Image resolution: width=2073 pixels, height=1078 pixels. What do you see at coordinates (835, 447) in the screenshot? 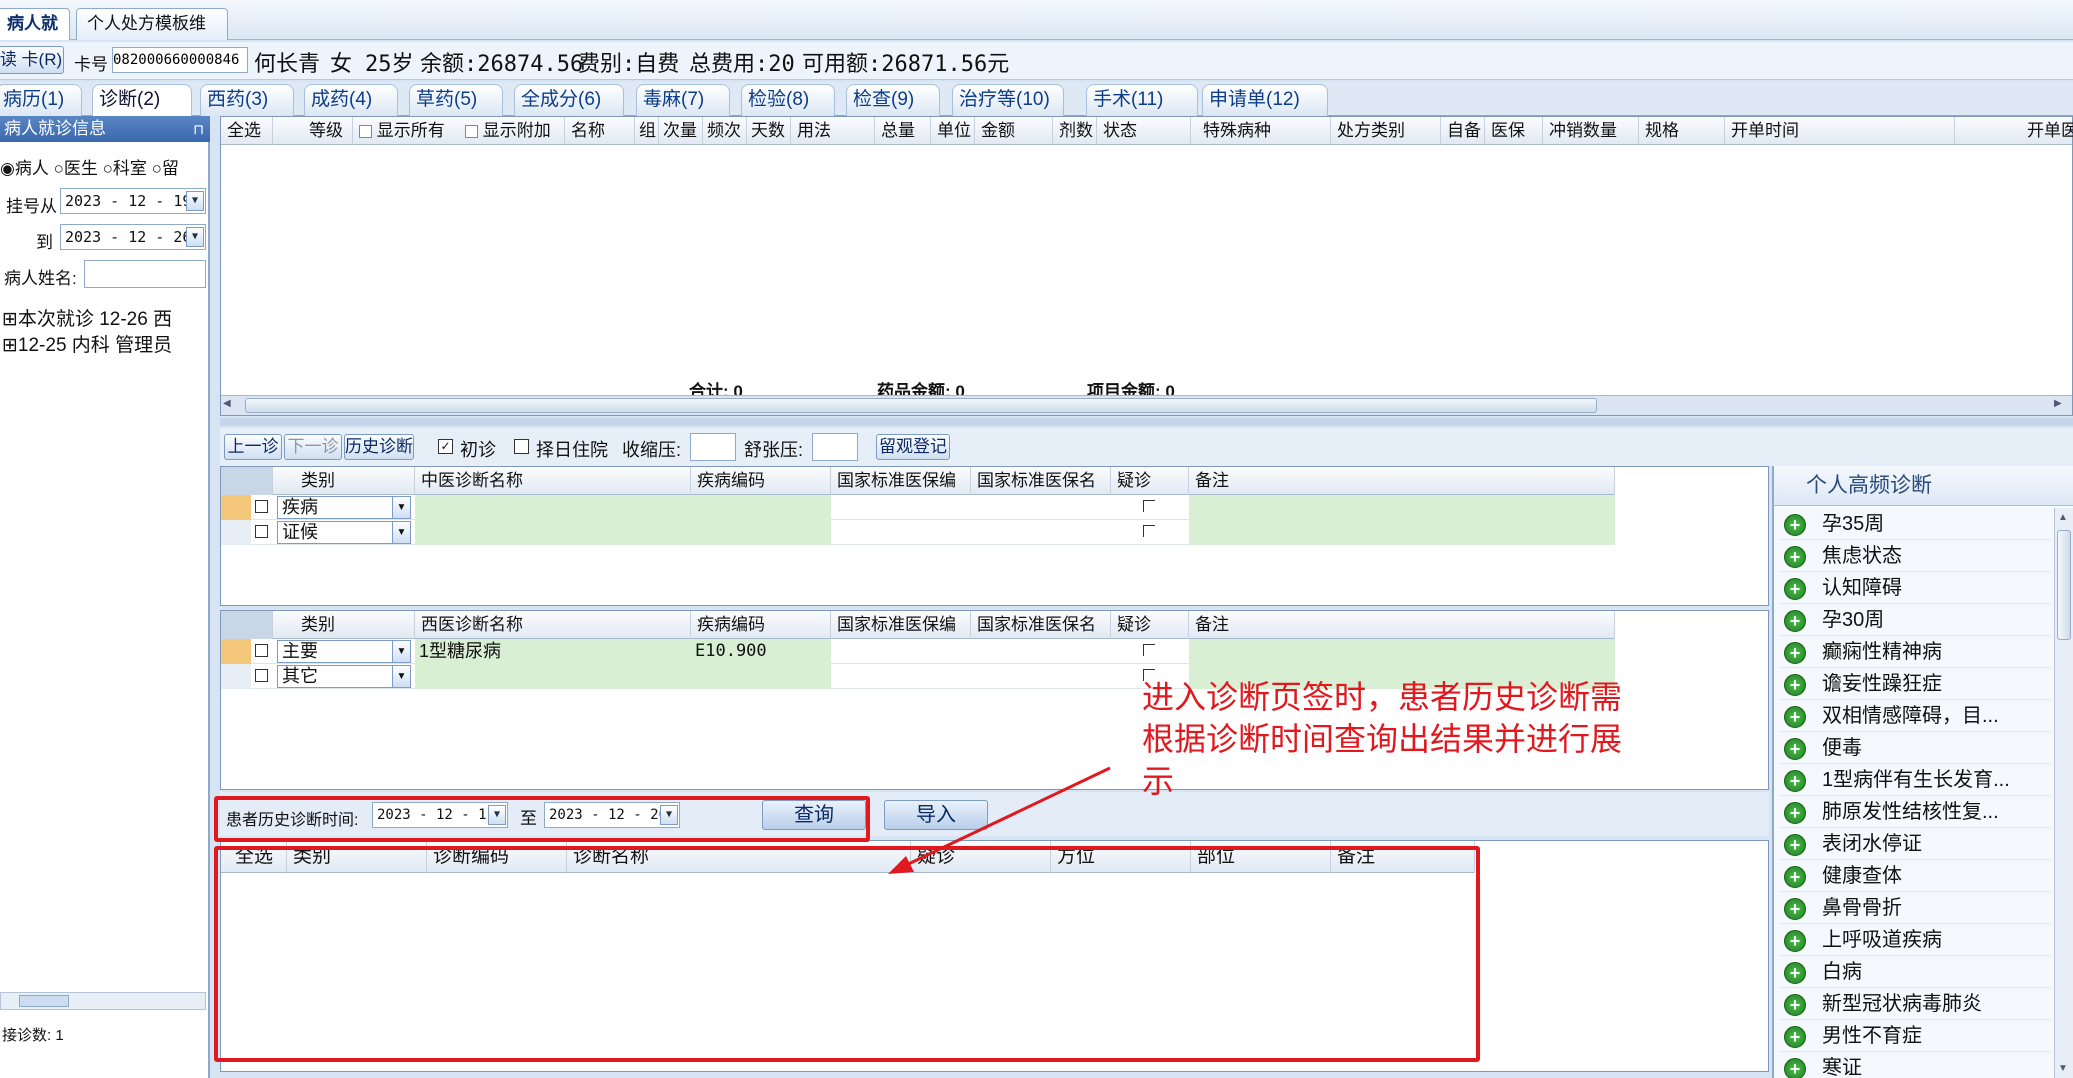
I see `diastolic-input` at bounding box center [835, 447].